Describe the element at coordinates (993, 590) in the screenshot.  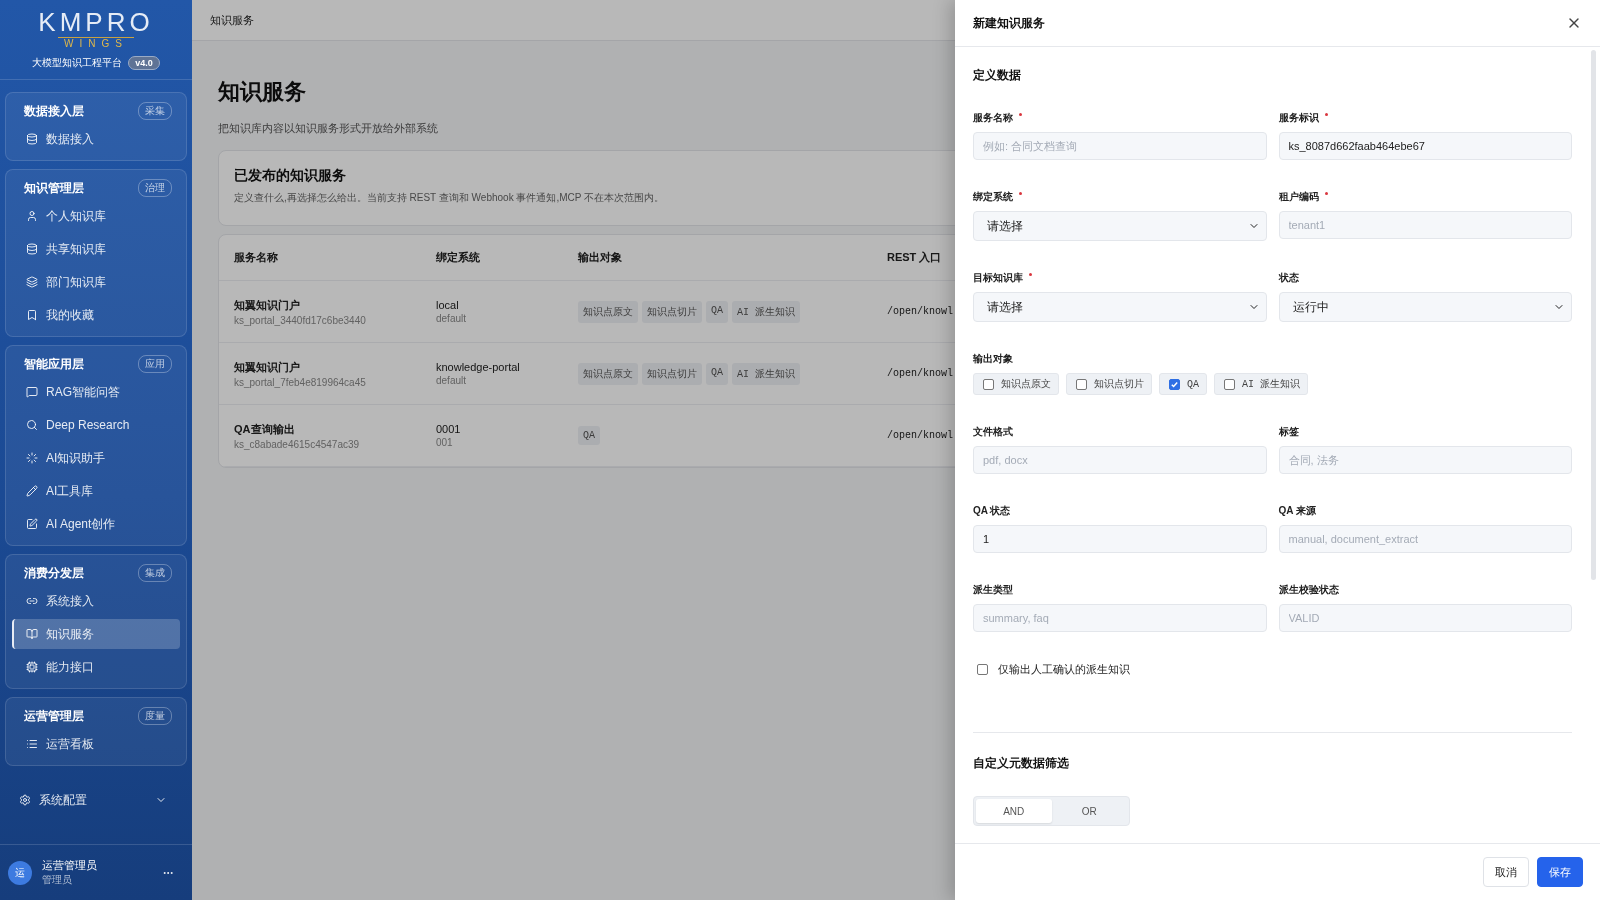
I see `field-label: 派生类型` at that location.